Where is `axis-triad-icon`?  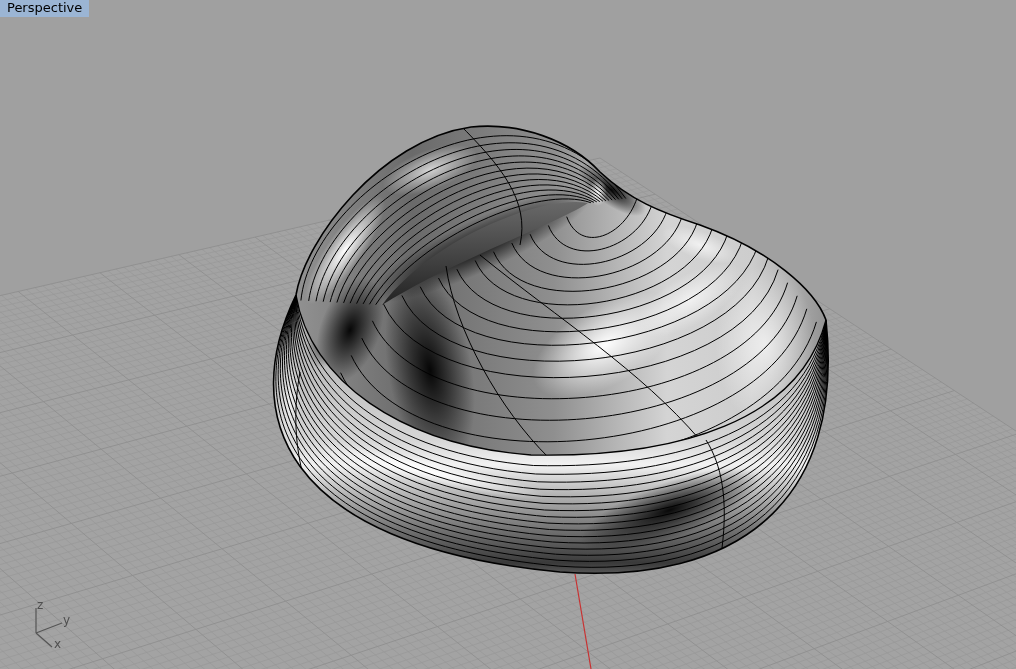
axis-triad-icon is located at coordinates (49, 627).